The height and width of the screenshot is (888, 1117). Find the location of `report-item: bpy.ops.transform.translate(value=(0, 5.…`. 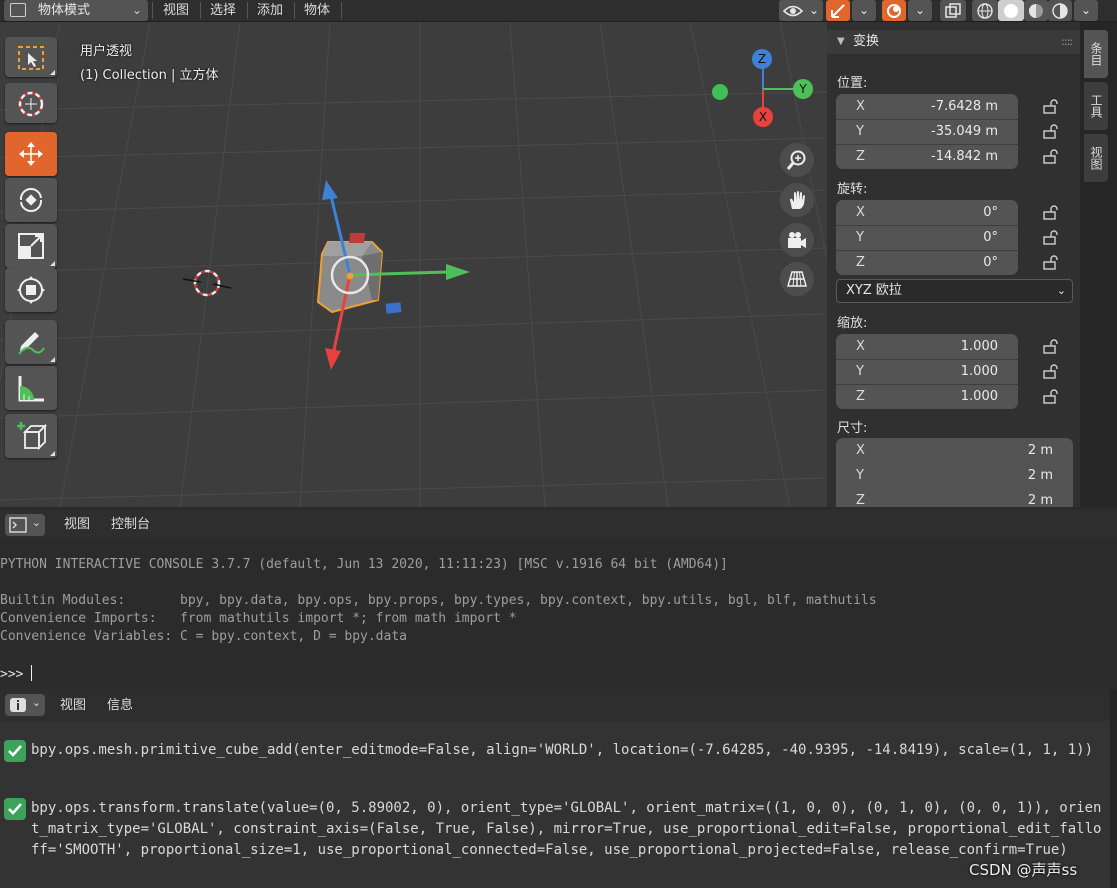

report-item: bpy.ops.transform.translate(value=(0, 5.… is located at coordinates (555, 842).